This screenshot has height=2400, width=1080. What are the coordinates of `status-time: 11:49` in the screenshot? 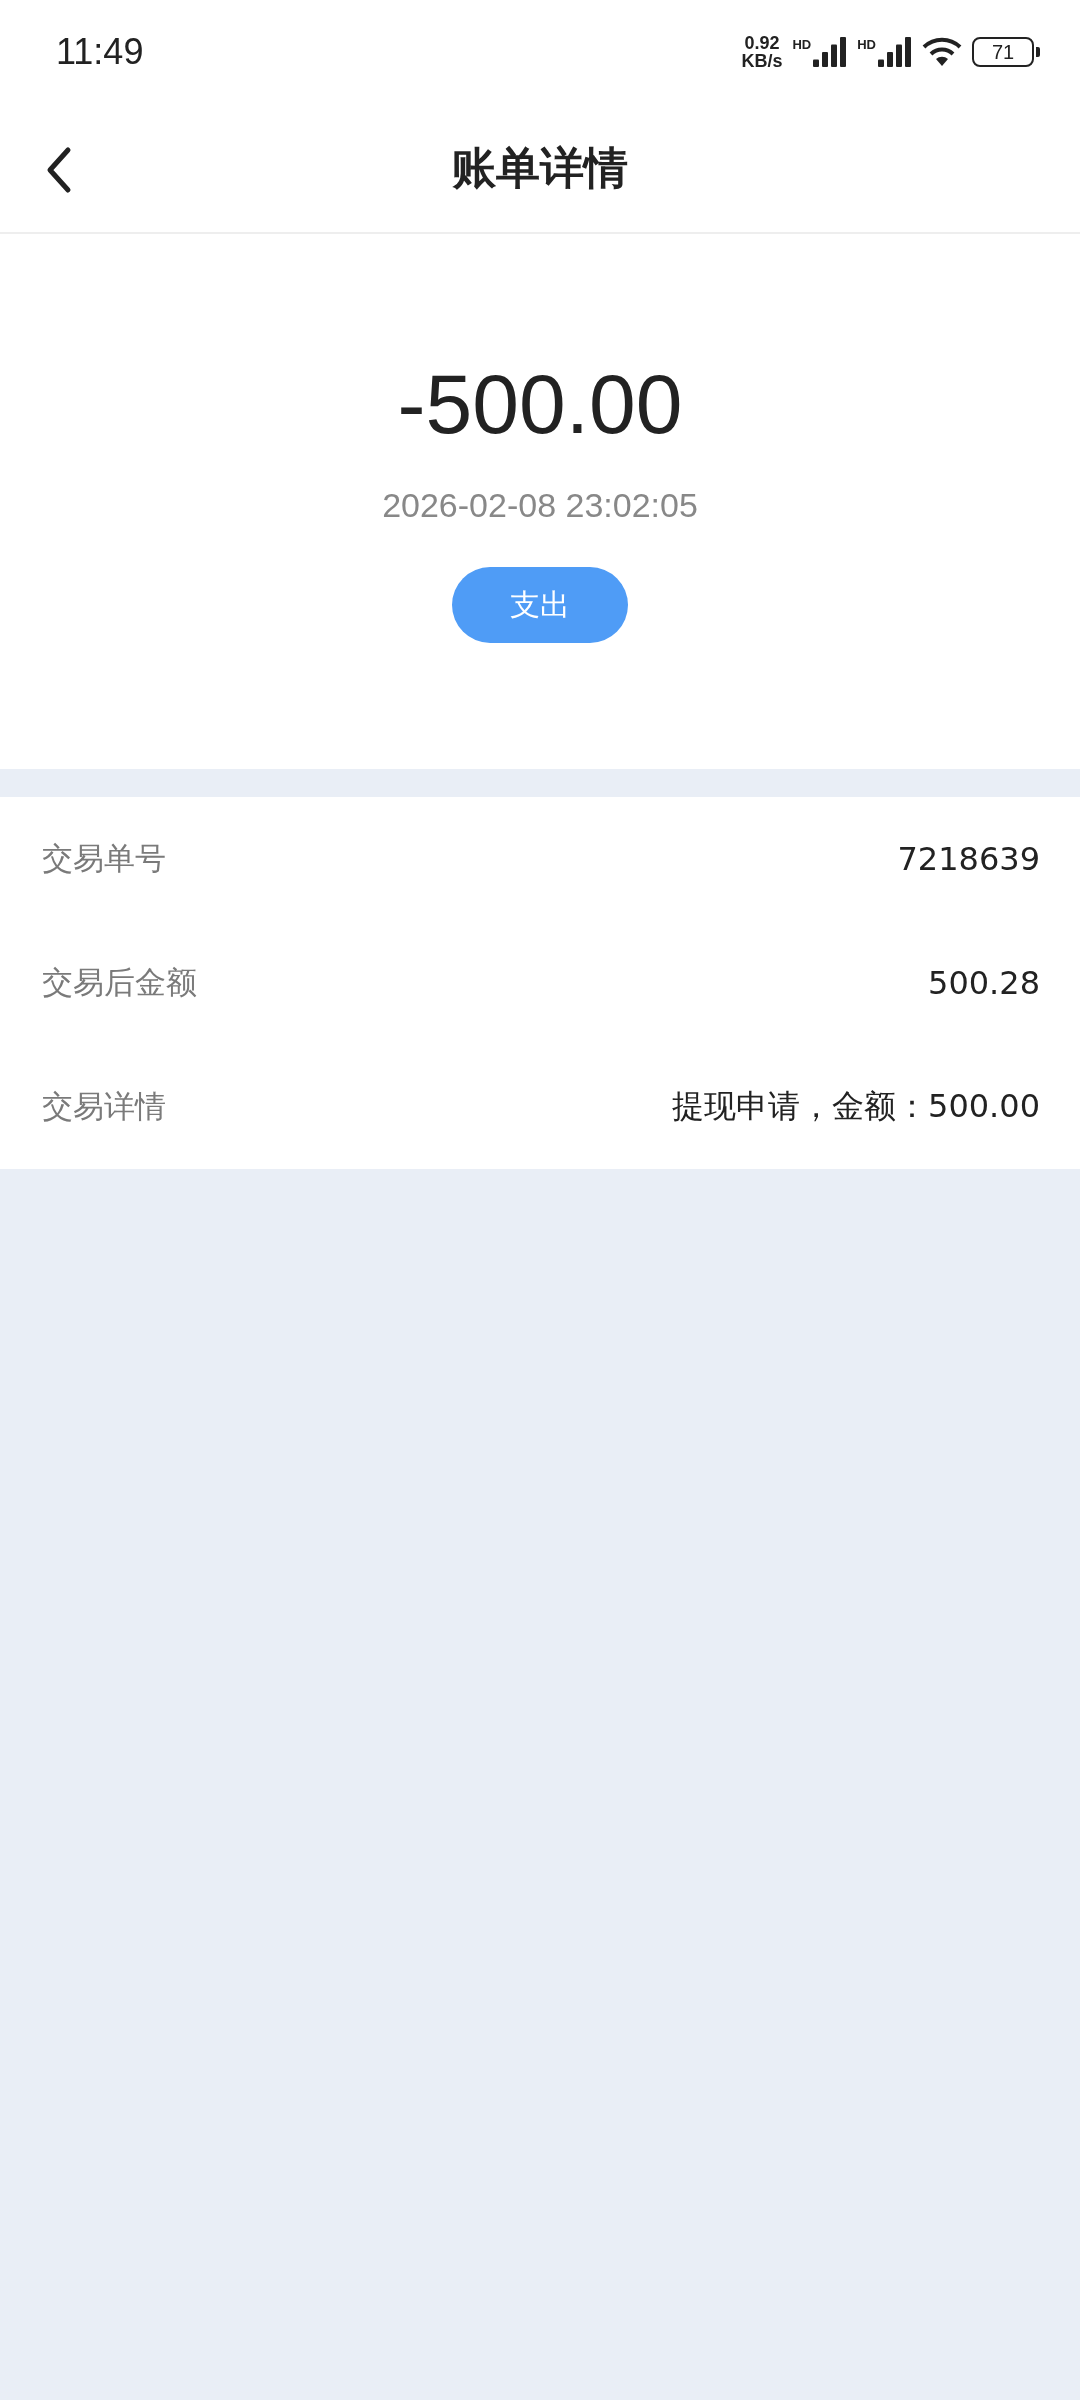 It's located at (100, 52).